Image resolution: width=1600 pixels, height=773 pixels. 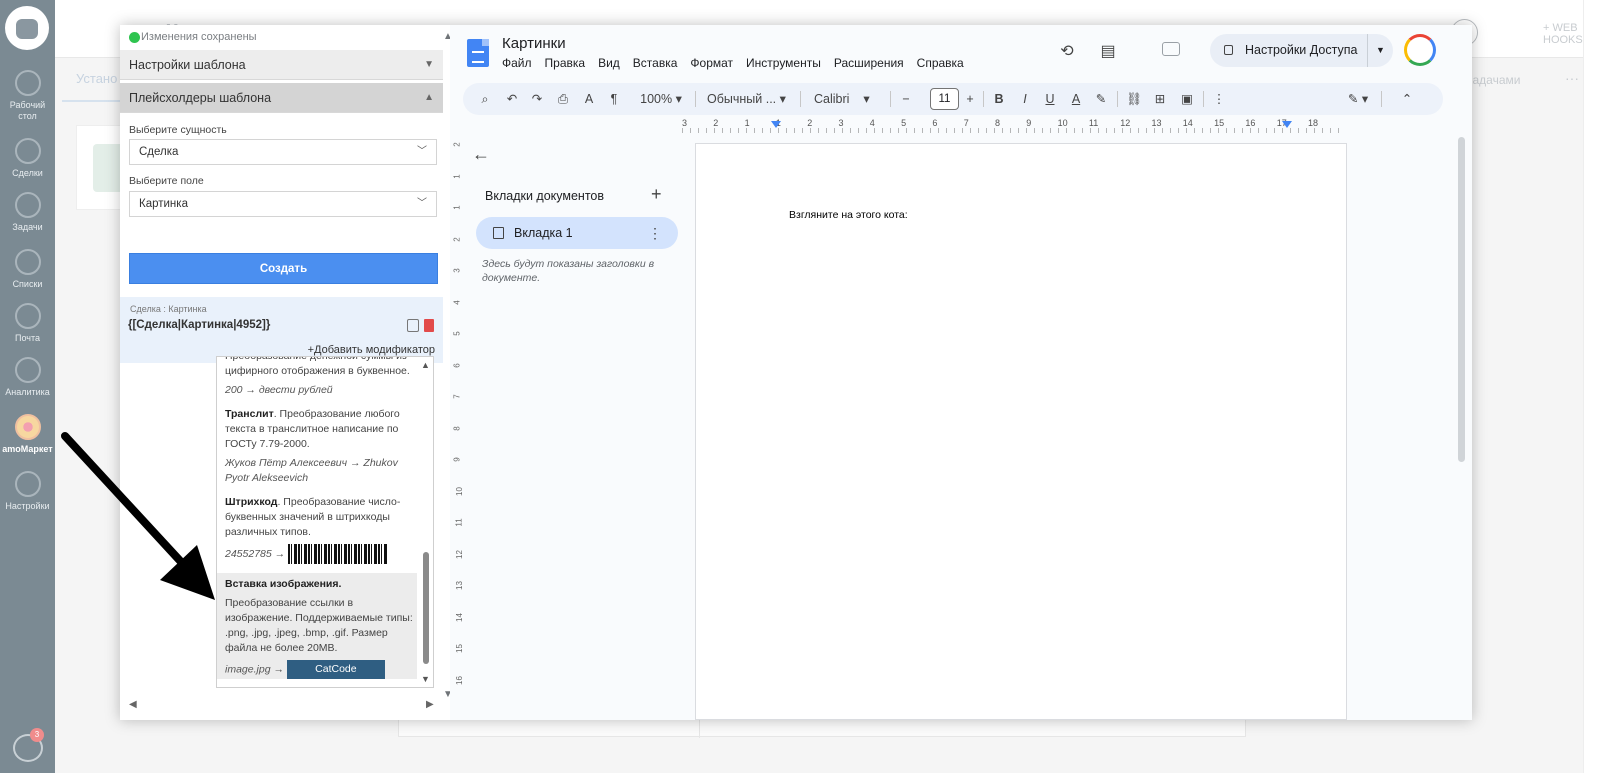 What do you see at coordinates (848, 215) in the screenshot?
I see `document-body-text: Взгляните на этого кота:` at bounding box center [848, 215].